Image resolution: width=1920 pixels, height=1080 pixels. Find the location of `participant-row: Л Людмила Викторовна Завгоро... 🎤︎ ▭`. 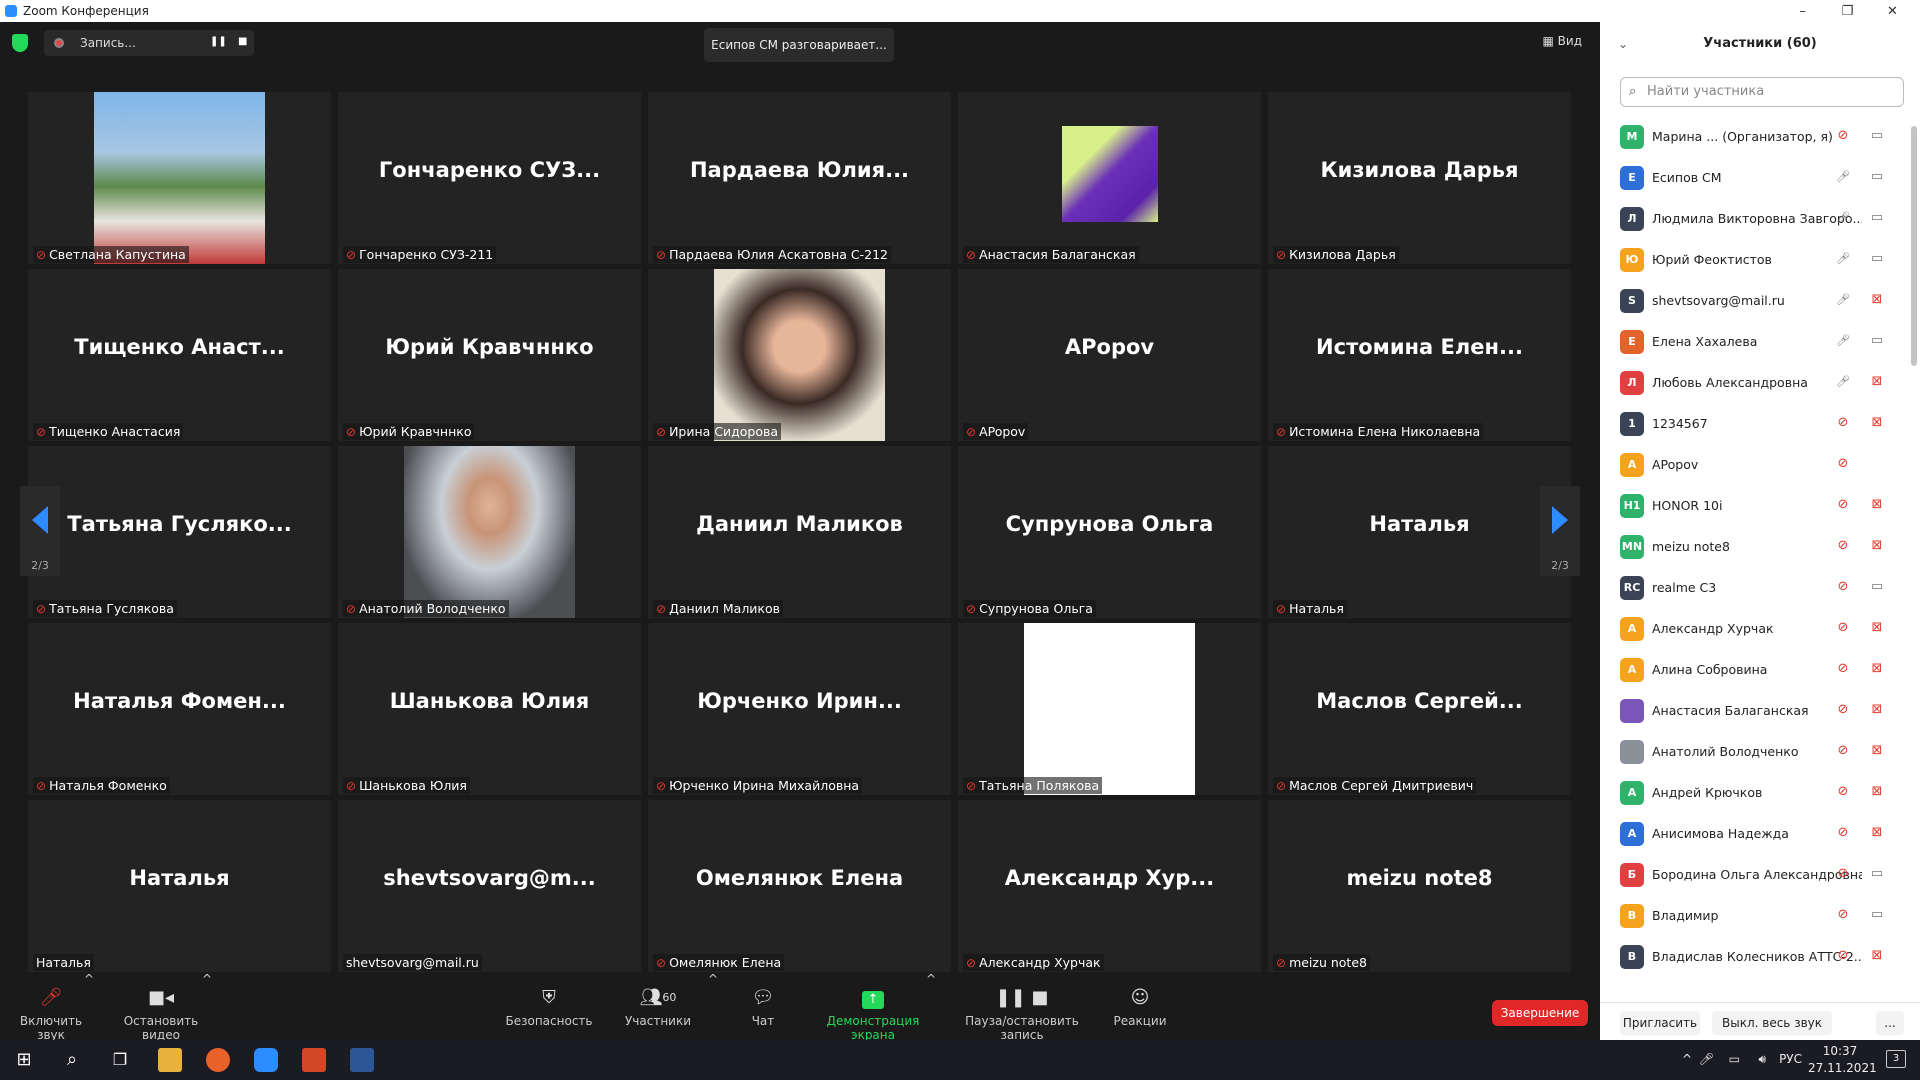

participant-row: Л Людмила Викторовна Завгоро... 🎤︎ ▭ is located at coordinates (1760, 218).